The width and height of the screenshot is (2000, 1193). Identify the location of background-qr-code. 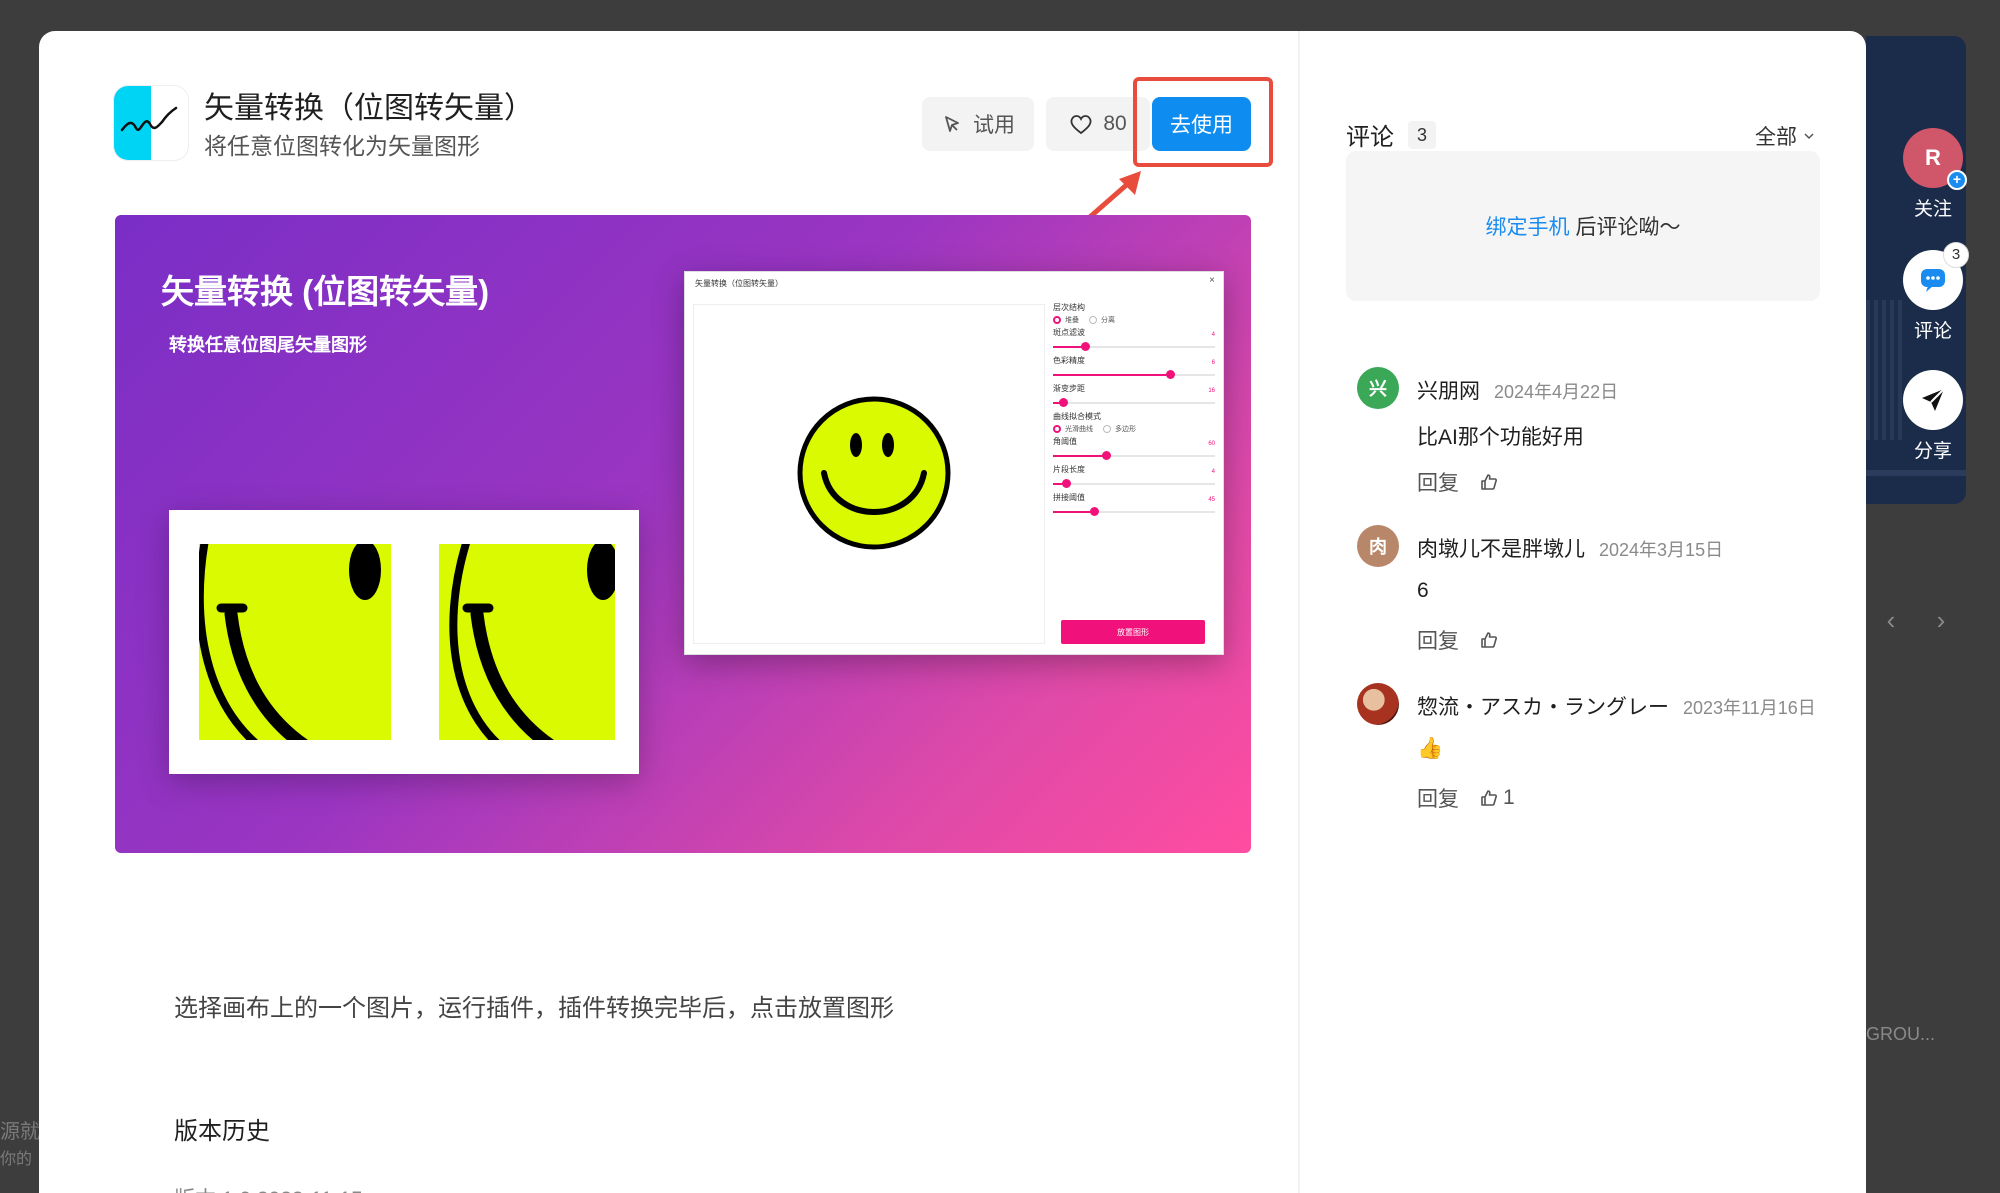
(1886, 370).